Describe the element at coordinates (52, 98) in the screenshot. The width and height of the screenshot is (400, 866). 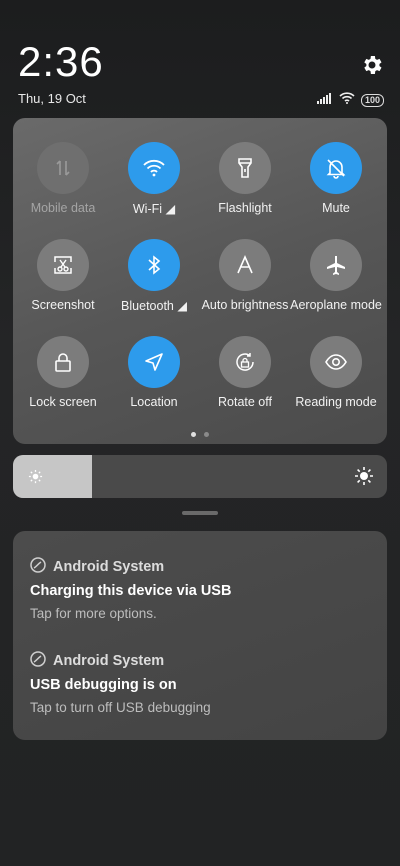
I see `date-label: Thu, 19 Oct` at that location.